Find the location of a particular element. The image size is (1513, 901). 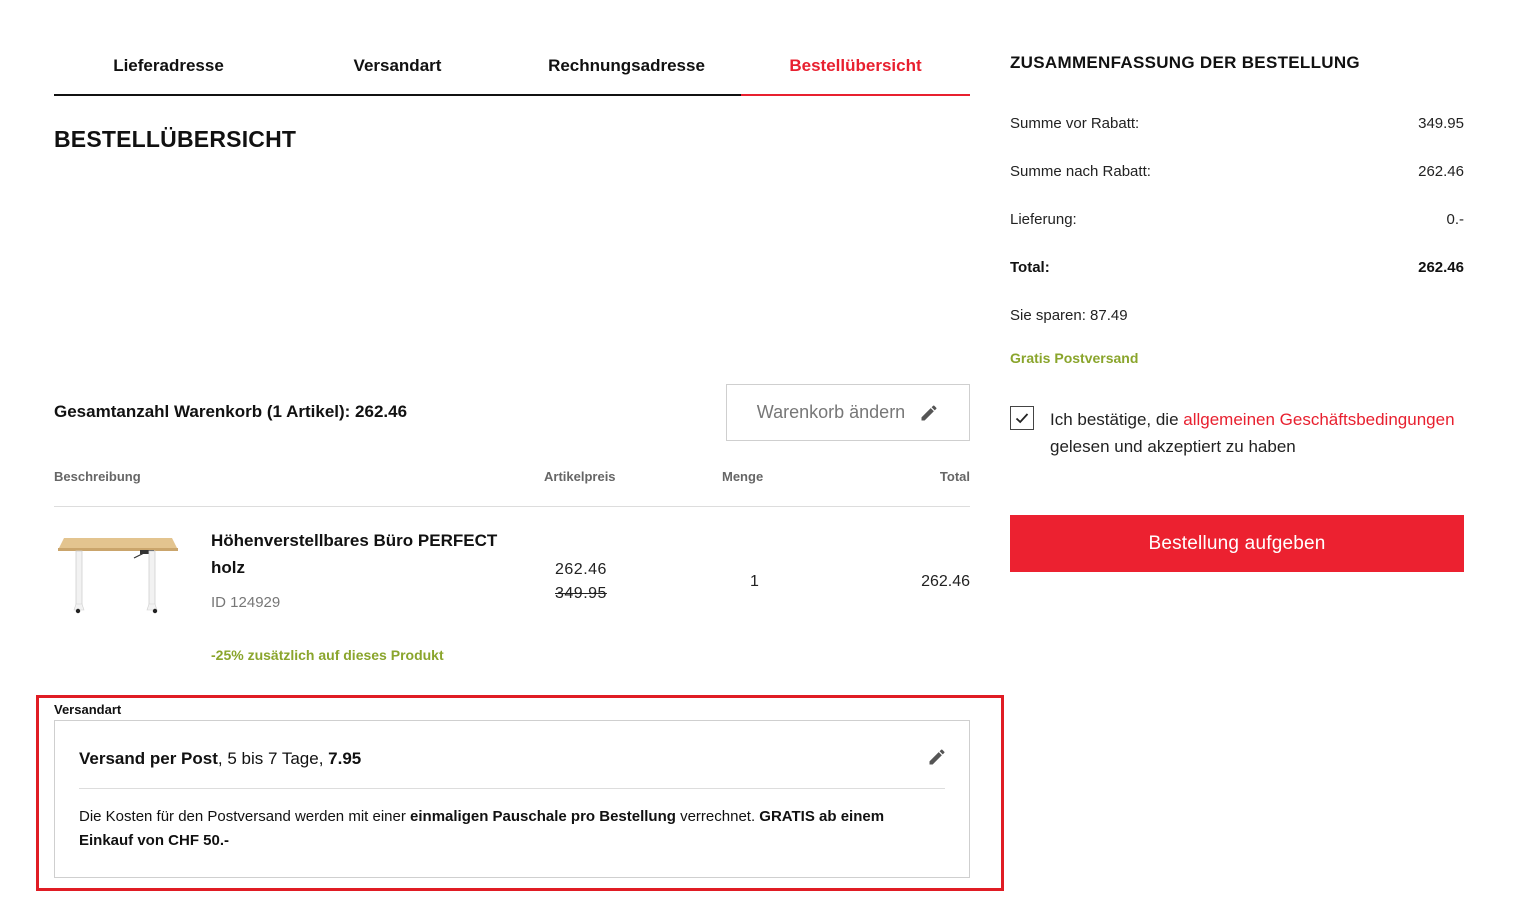

column-header-description: Beschreibung is located at coordinates (97, 476).